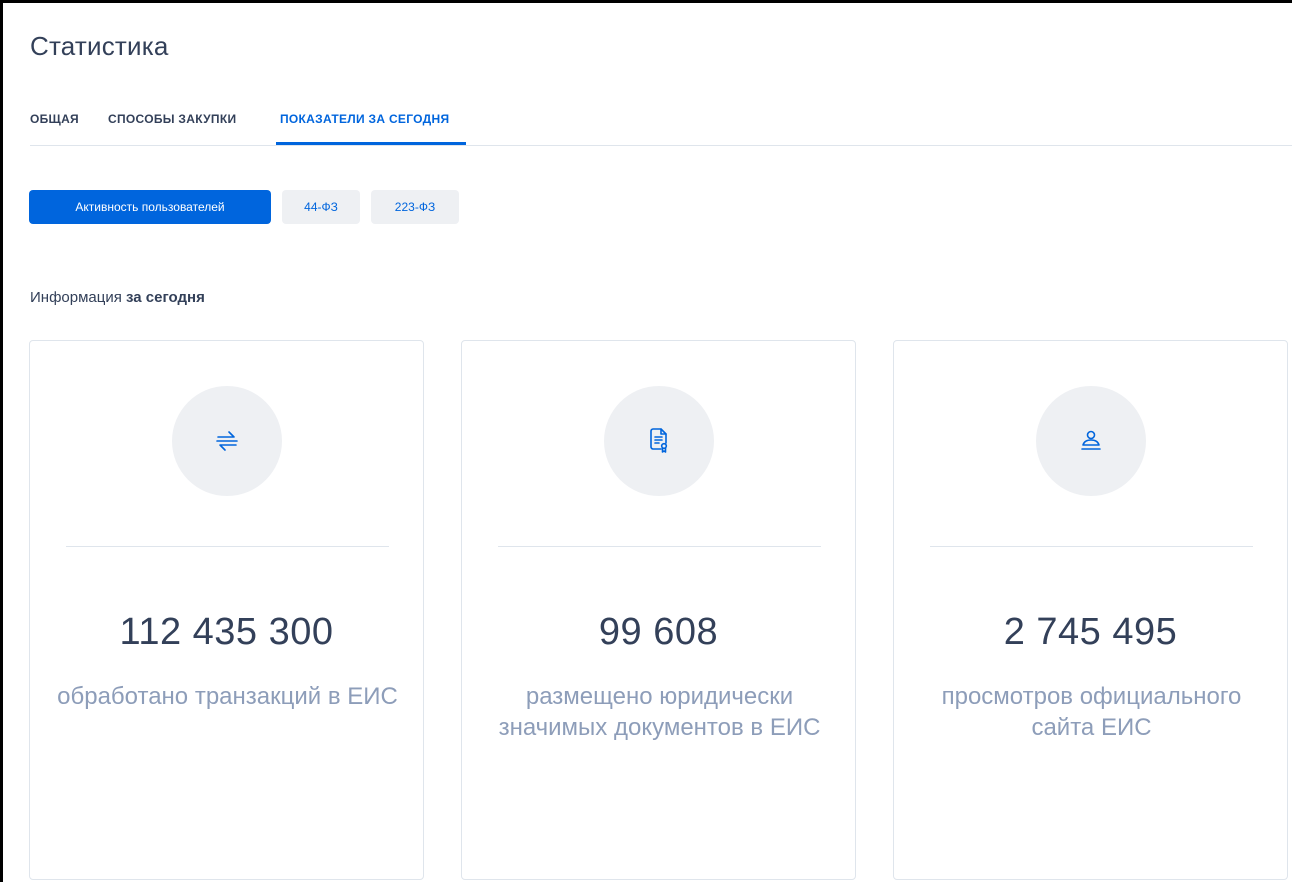 The image size is (1292, 882). I want to click on user-icon, so click(1091, 440).